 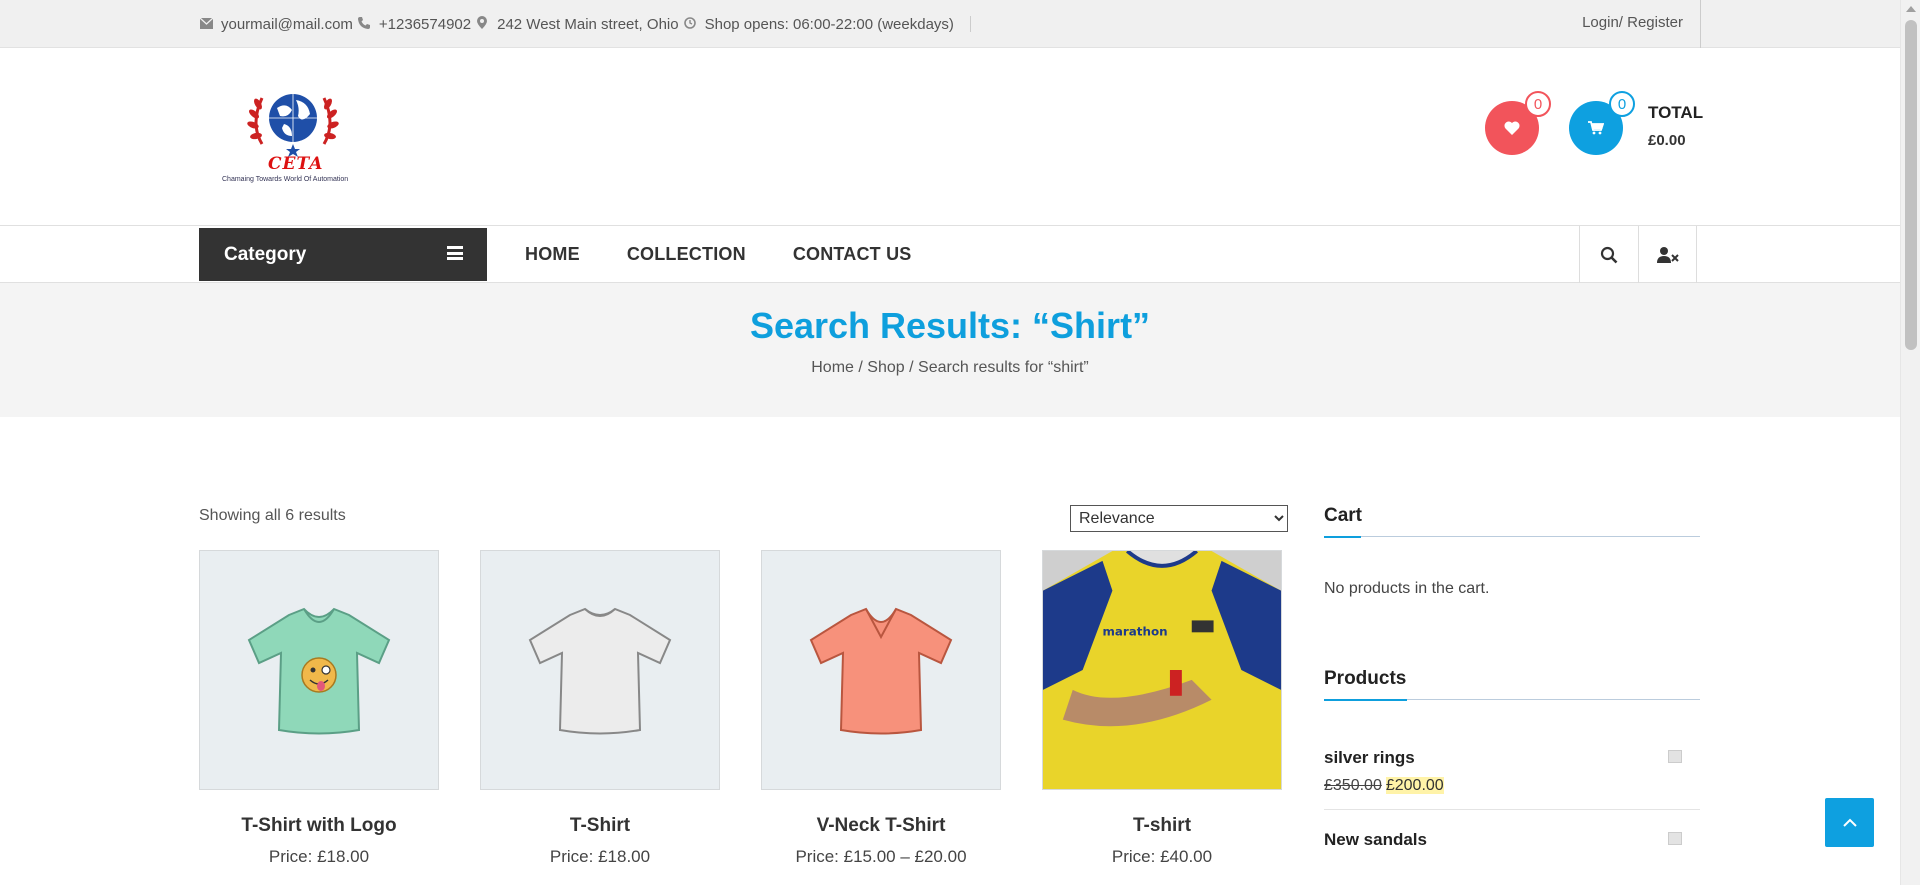 I want to click on svg-text: marathon, so click(x=1135, y=631).